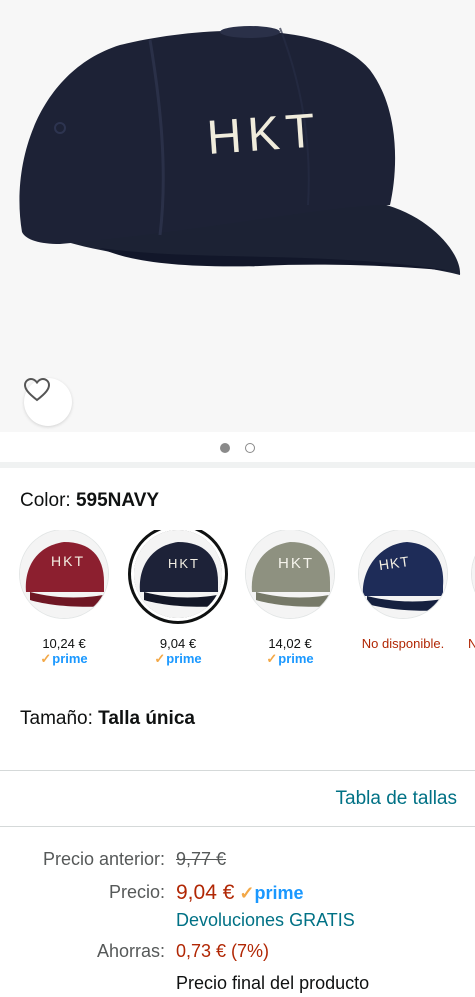 Image resolution: width=475 pixels, height=997 pixels. I want to click on swatch-price: 9,04 €, so click(178, 643).